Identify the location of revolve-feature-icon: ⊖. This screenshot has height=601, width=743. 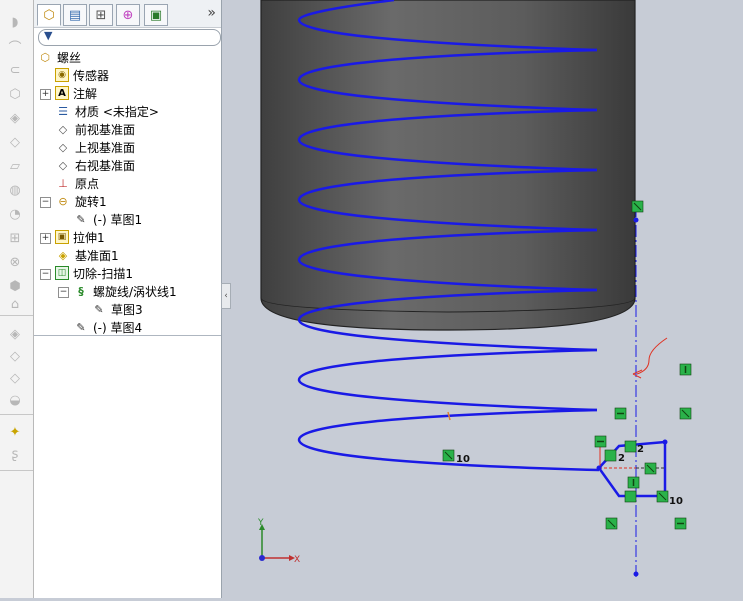
(63, 201).